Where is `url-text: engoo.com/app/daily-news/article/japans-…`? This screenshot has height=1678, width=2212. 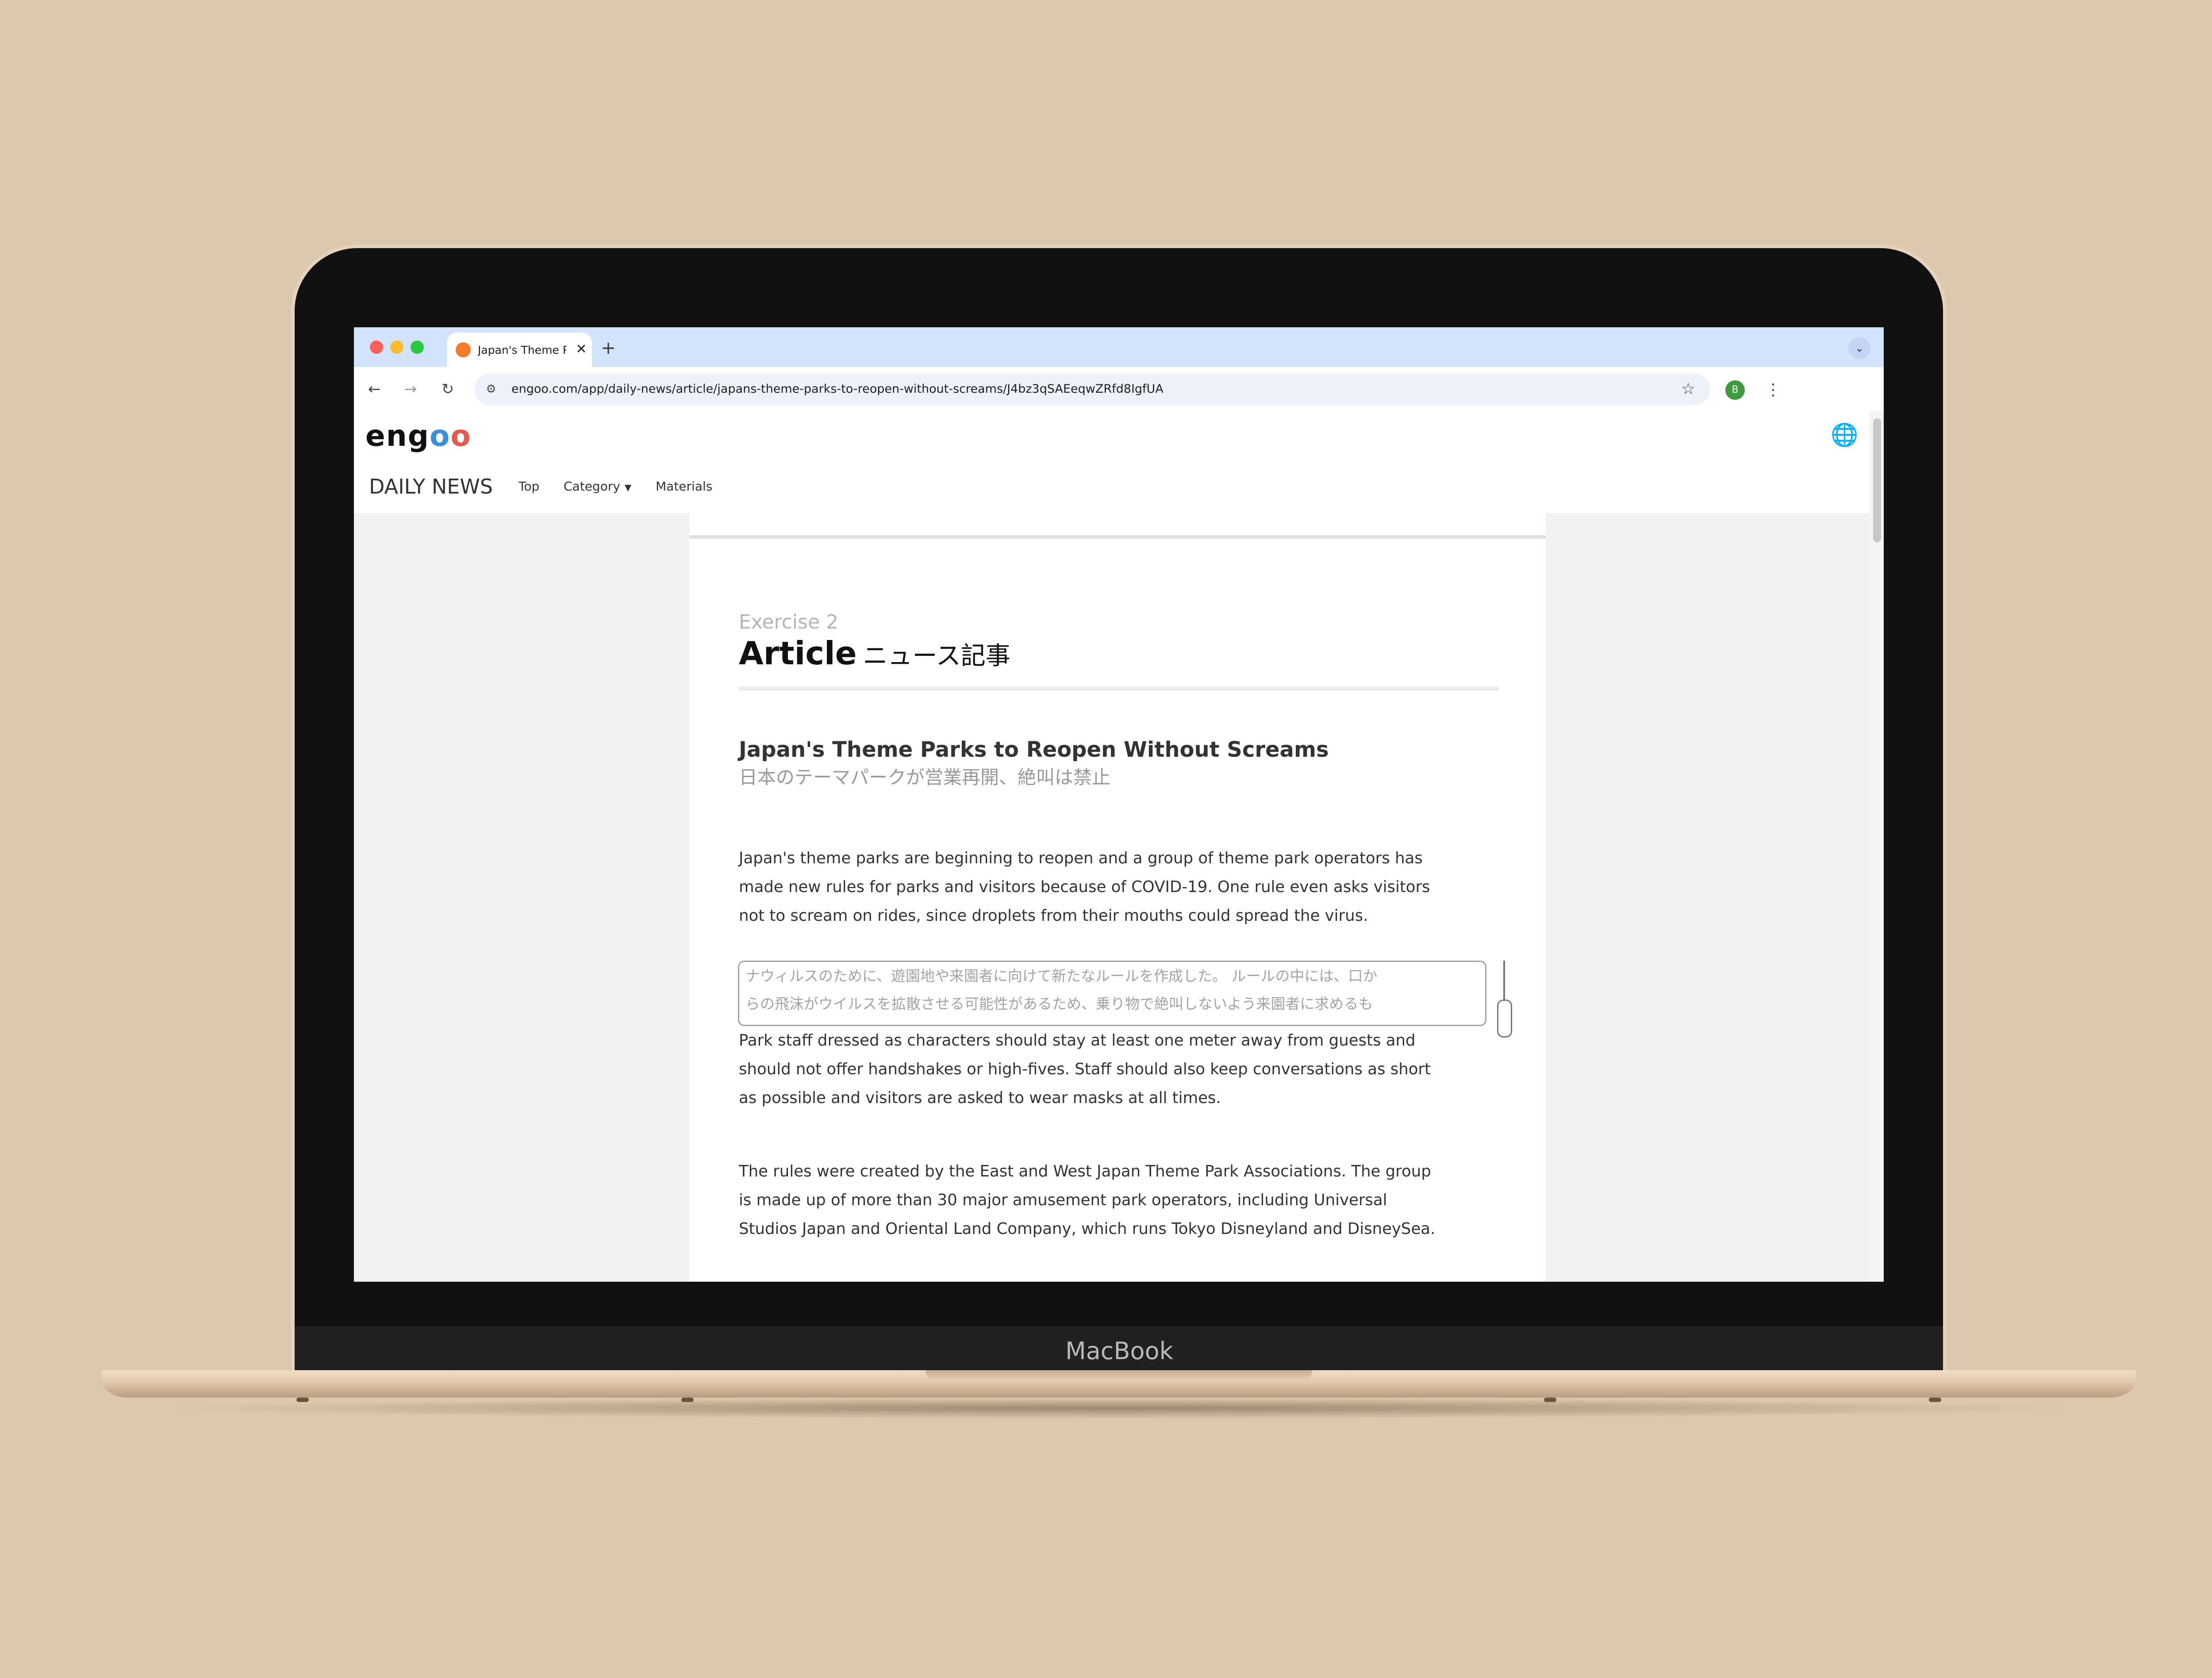
url-text: engoo.com/app/daily-news/article/japans-… is located at coordinates (1086, 389).